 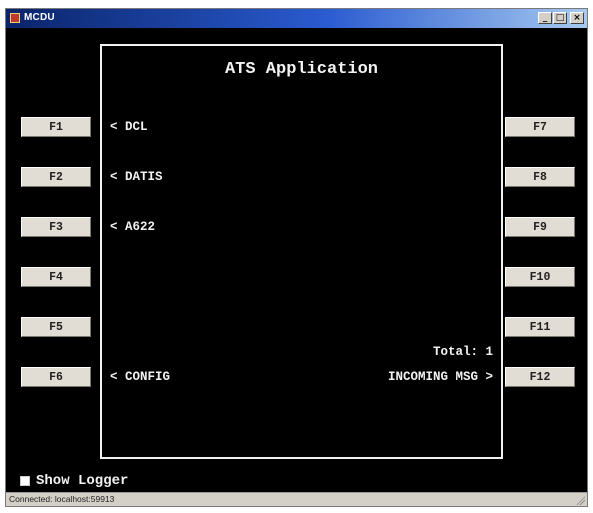 I want to click on f2-key: F2, so click(x=56, y=177).